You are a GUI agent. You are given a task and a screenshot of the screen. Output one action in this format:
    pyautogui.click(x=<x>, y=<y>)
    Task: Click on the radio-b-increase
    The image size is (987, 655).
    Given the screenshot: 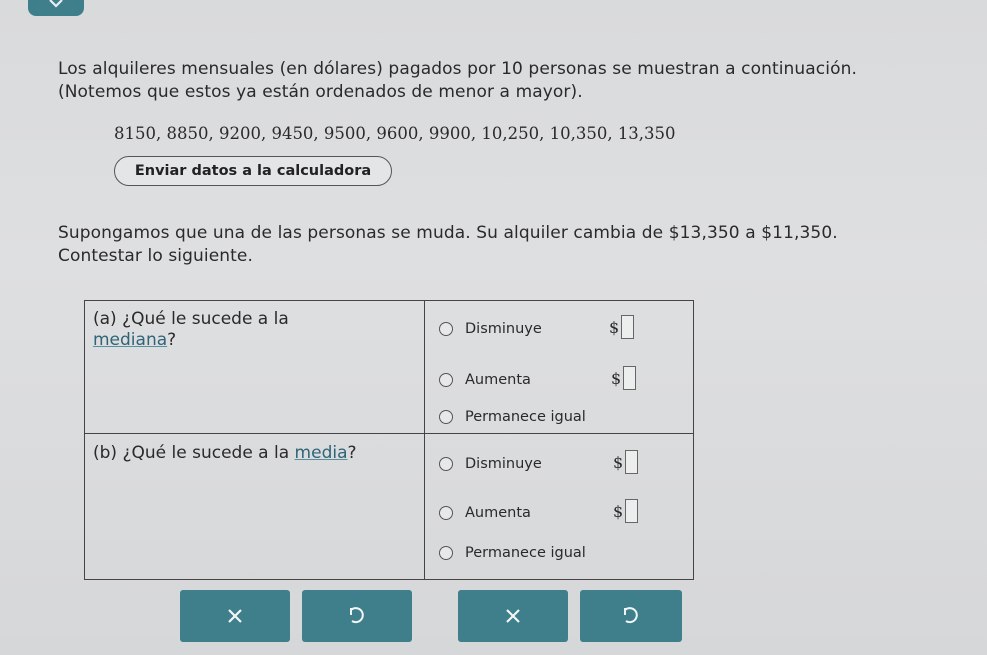 What is the action you would take?
    pyautogui.click(x=446, y=513)
    